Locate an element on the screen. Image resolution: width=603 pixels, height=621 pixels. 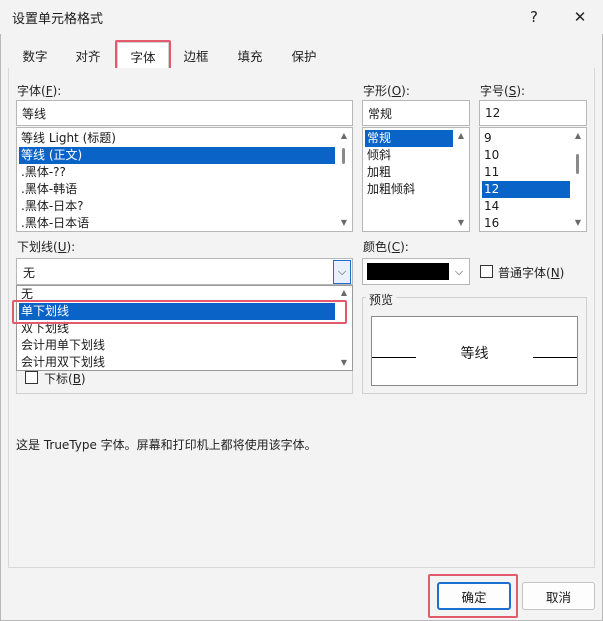
underline-dropdown: 无 ⌵ is located at coordinates (184, 271).